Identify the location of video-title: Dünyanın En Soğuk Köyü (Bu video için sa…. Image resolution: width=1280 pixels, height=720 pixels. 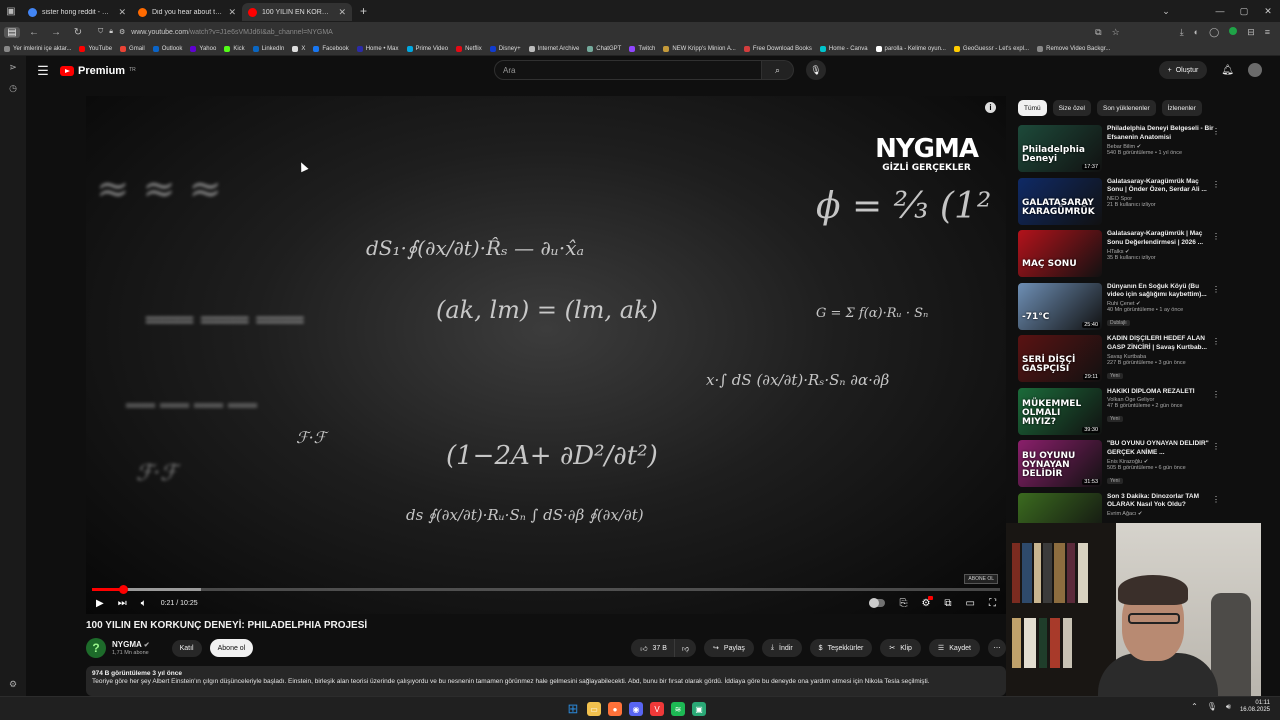
(1160, 292).